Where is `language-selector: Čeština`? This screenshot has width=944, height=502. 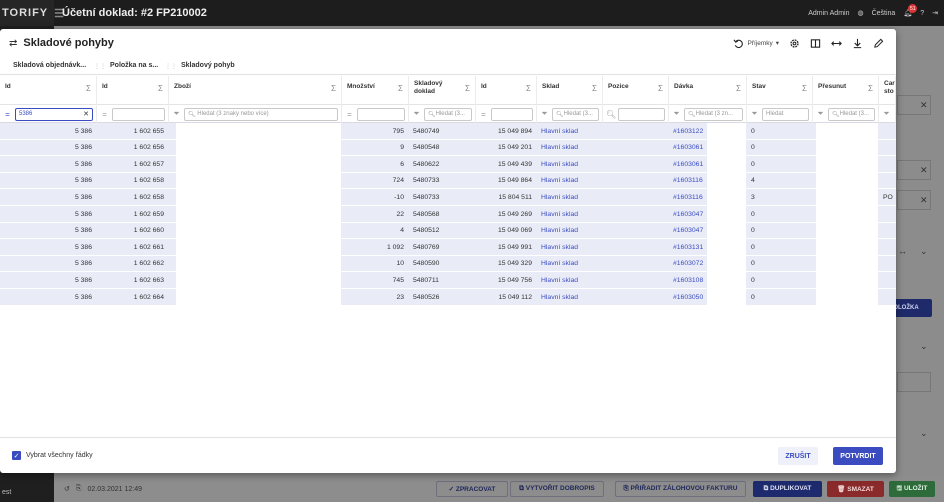
language-selector: Čeština is located at coordinates (884, 13).